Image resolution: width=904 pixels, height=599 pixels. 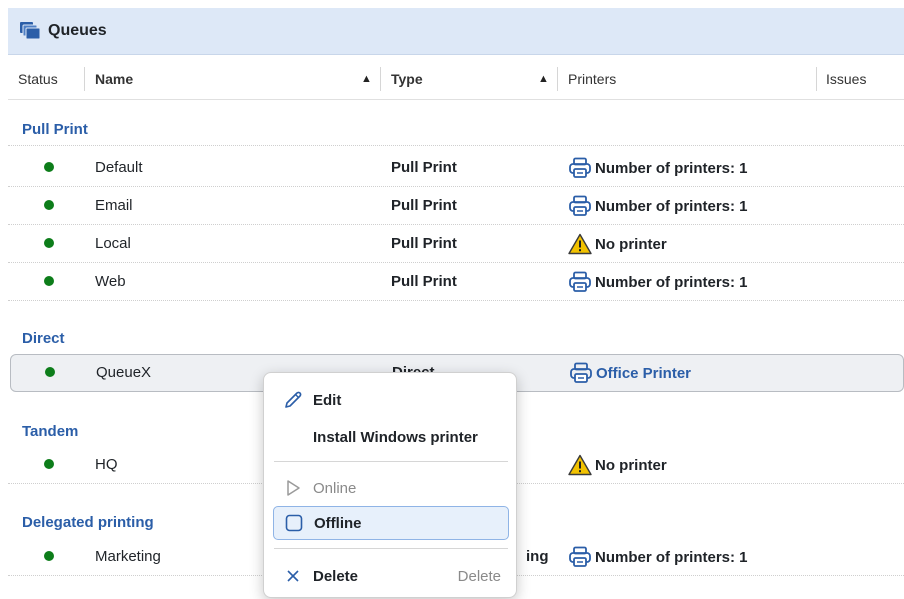 I want to click on page-title: Queues, so click(x=77, y=30).